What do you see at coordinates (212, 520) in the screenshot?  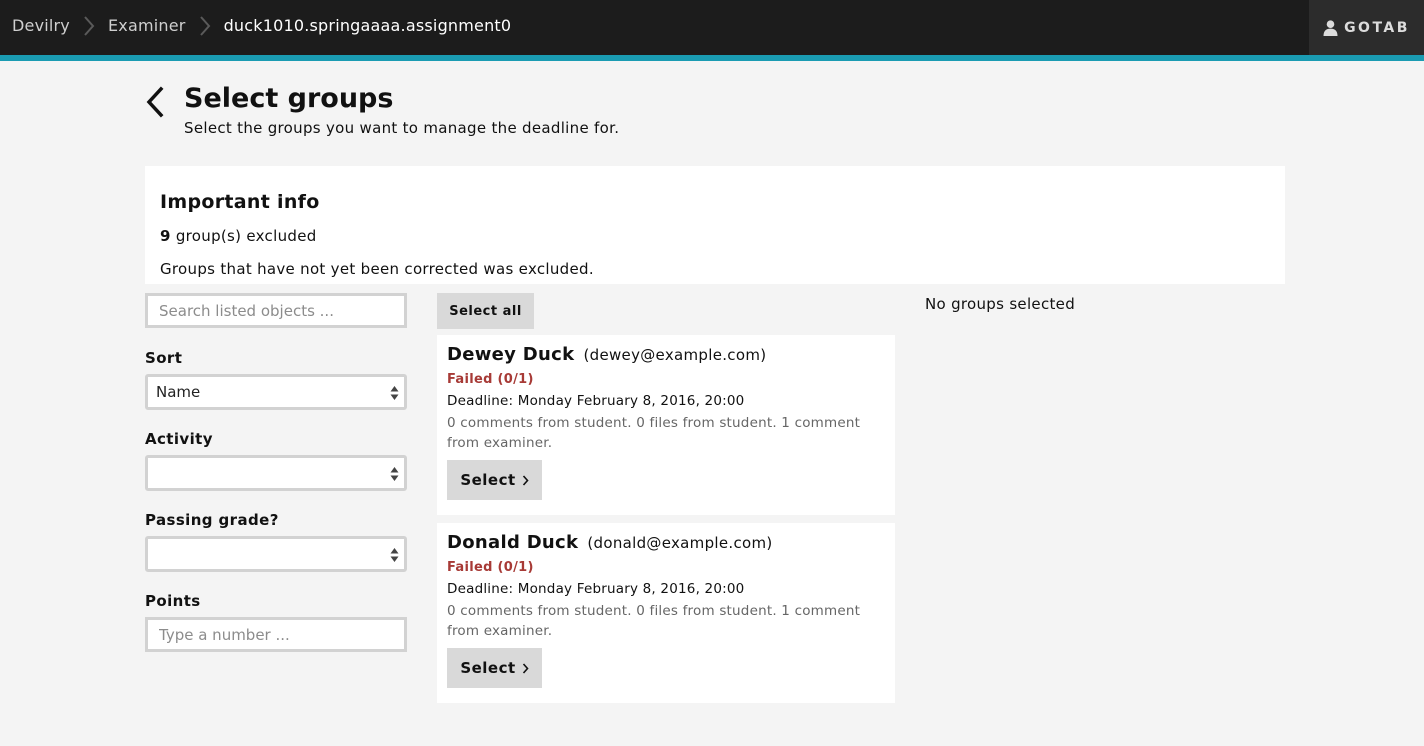 I see `passing-grade-label: Passing grade?` at bounding box center [212, 520].